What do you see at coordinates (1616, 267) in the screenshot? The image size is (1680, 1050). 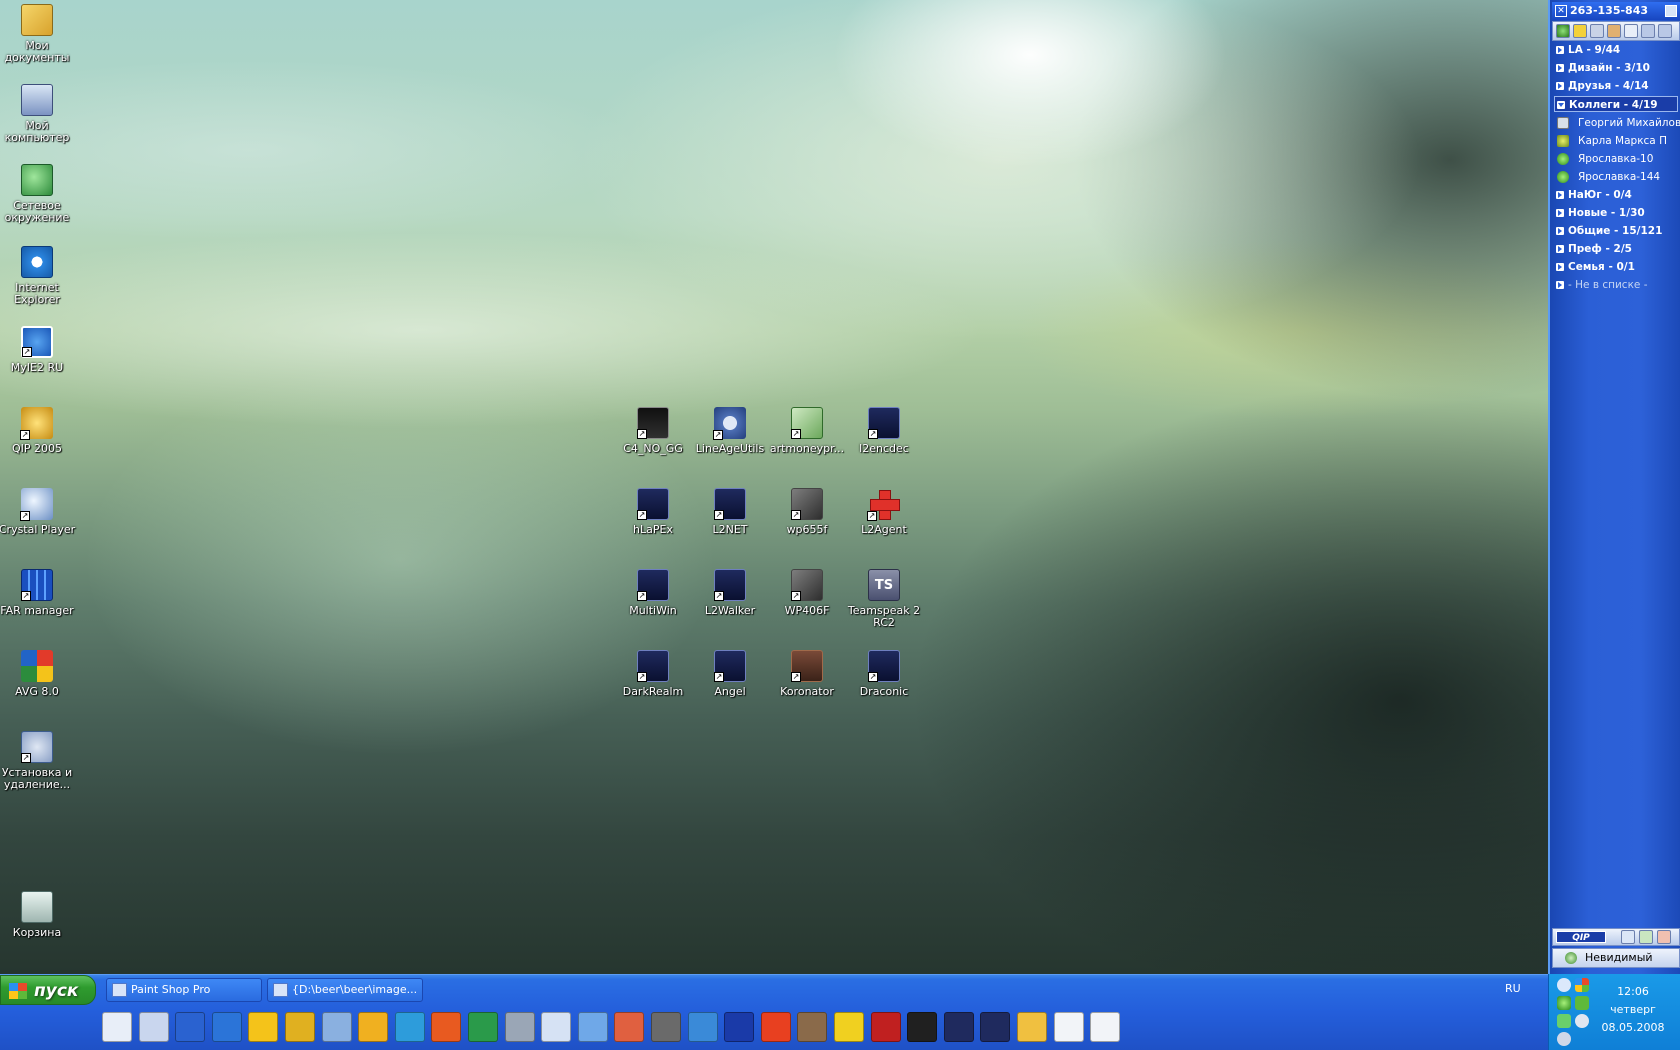 I see `qip-group: Семья - 0/1` at bounding box center [1616, 267].